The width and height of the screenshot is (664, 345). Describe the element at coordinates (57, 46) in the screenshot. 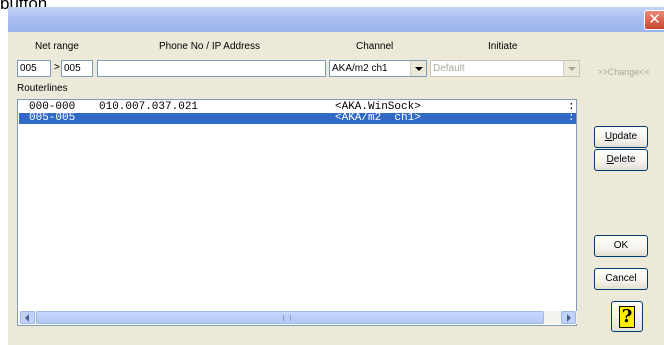

I see `net-range-label: Net range` at that location.